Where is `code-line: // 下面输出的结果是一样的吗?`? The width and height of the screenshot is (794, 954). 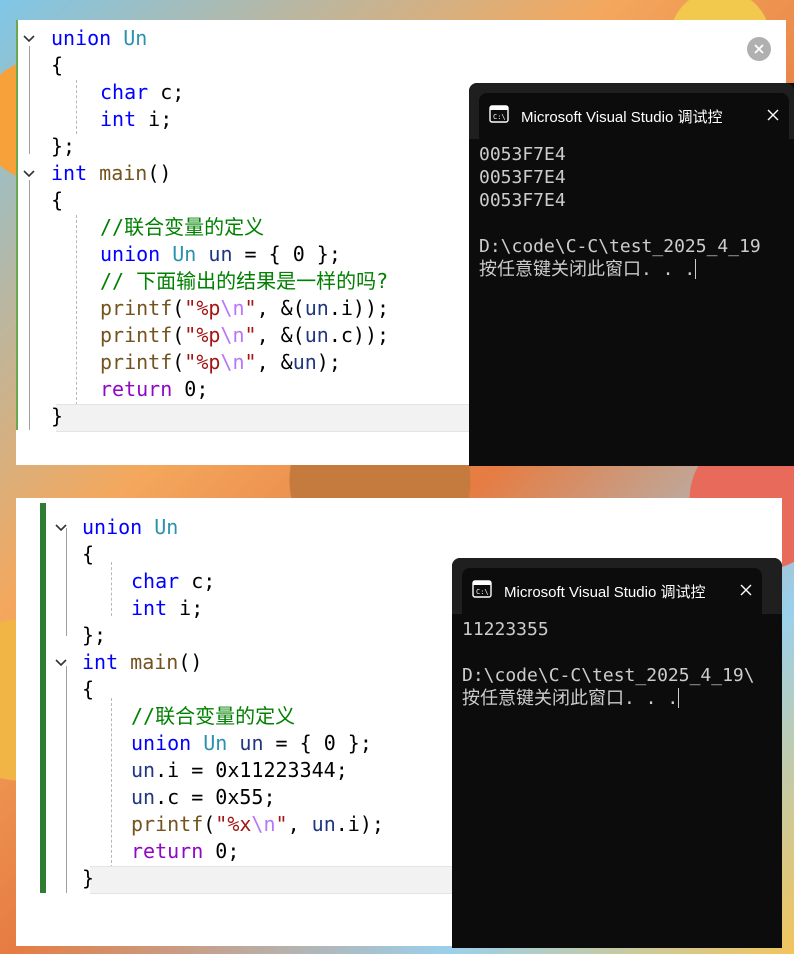
code-line: // 下面输出的结果是一样的吗? is located at coordinates (244, 281).